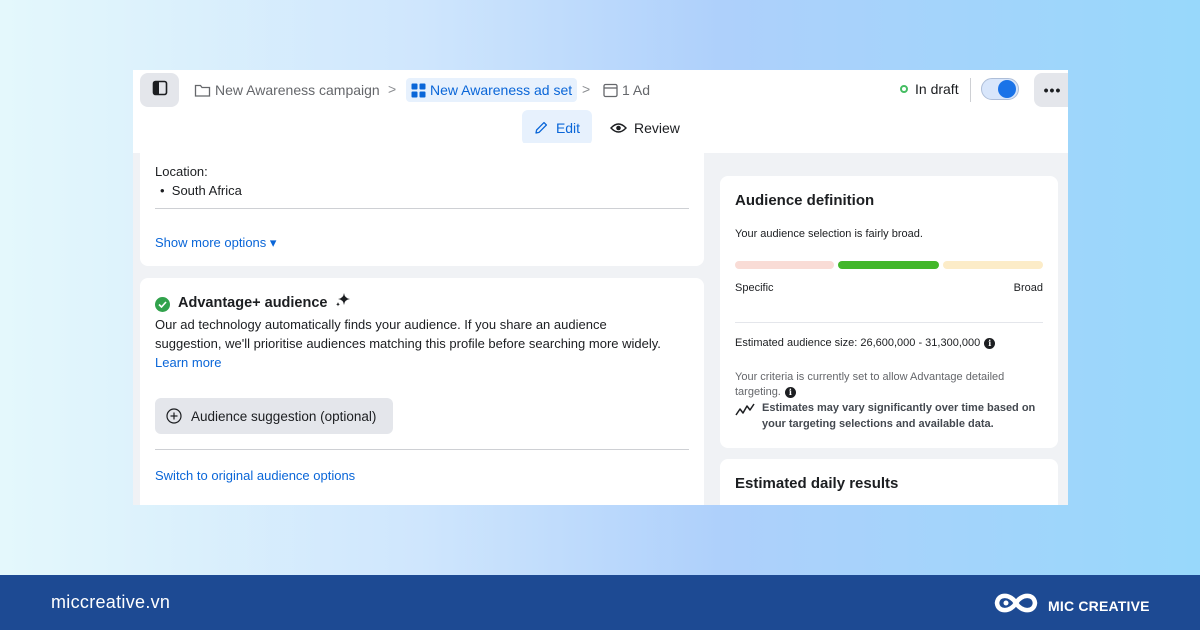 The image size is (1200, 630). Describe the element at coordinates (253, 303) in the screenshot. I see `advantage-title: Advantage+ audience` at that location.